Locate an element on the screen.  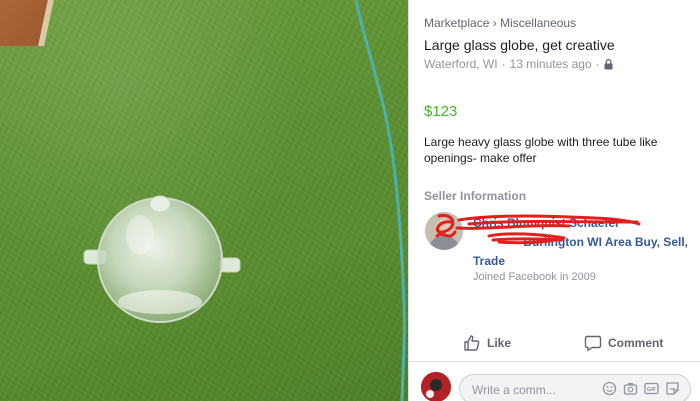
comment-button: Comment is located at coordinates (623, 343).